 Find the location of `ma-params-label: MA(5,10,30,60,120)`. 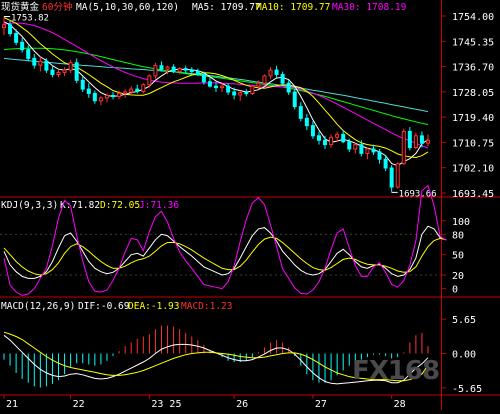

ma-params-label: MA(5,10,30,60,120) is located at coordinates (127, 7).